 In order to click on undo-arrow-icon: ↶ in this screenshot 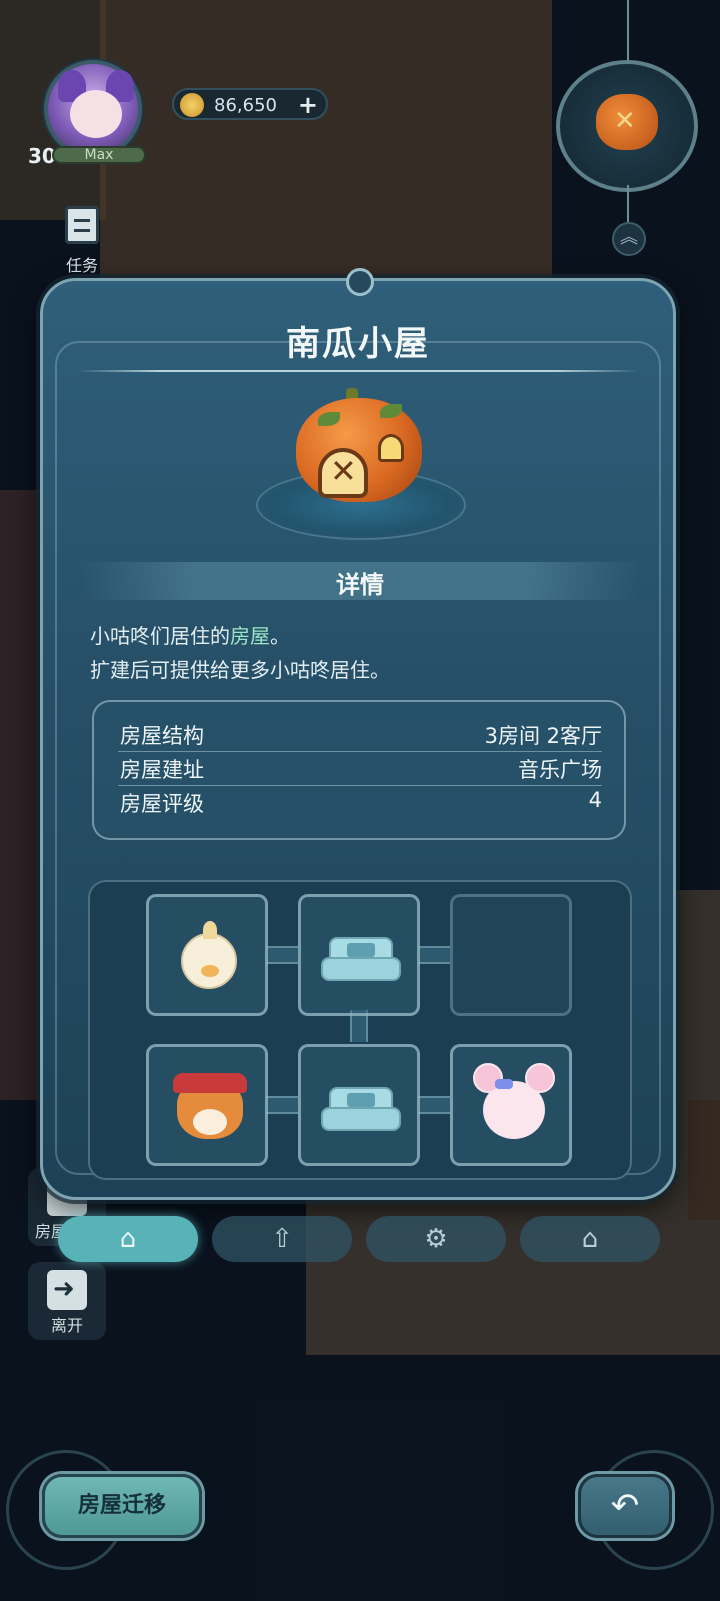, I will do `click(625, 1506)`.